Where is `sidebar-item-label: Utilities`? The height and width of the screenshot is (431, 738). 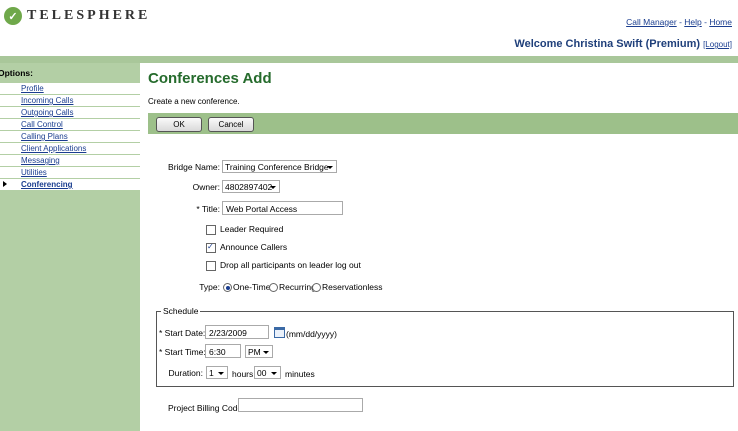 sidebar-item-label: Utilities is located at coordinates (34, 172).